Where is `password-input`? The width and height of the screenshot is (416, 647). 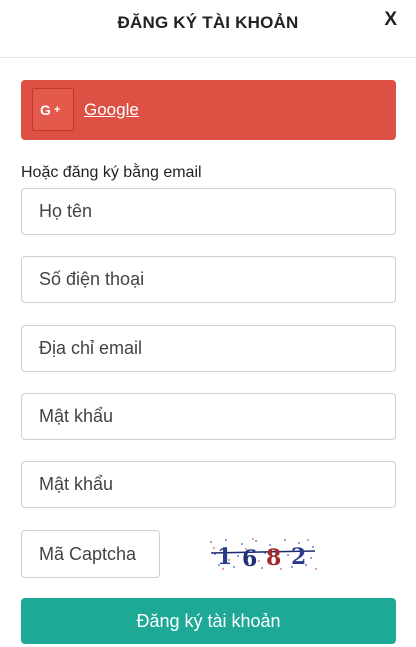 password-input is located at coordinates (208, 416).